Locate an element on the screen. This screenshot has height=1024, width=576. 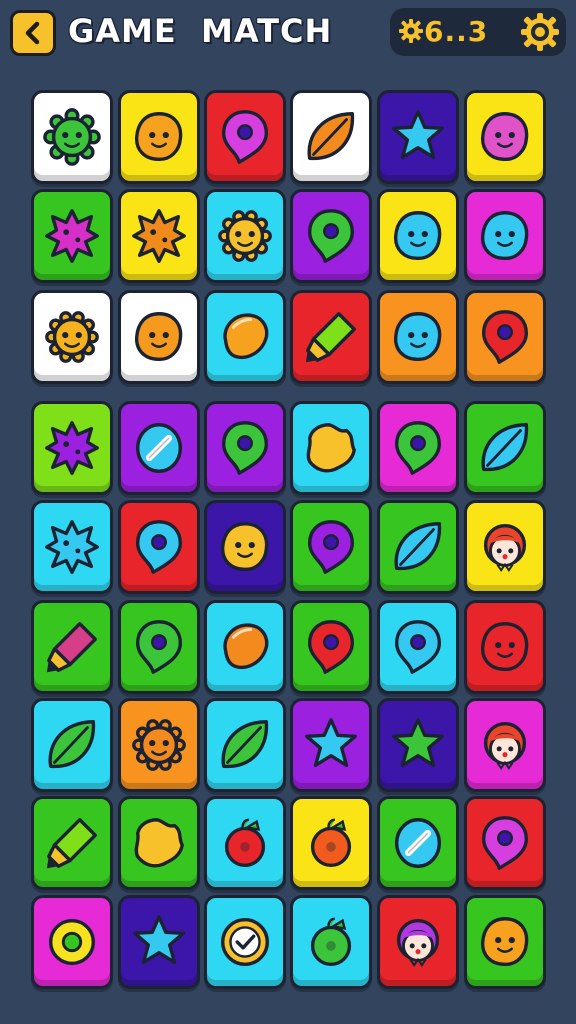
germ-face-icon is located at coordinates (72, 137).